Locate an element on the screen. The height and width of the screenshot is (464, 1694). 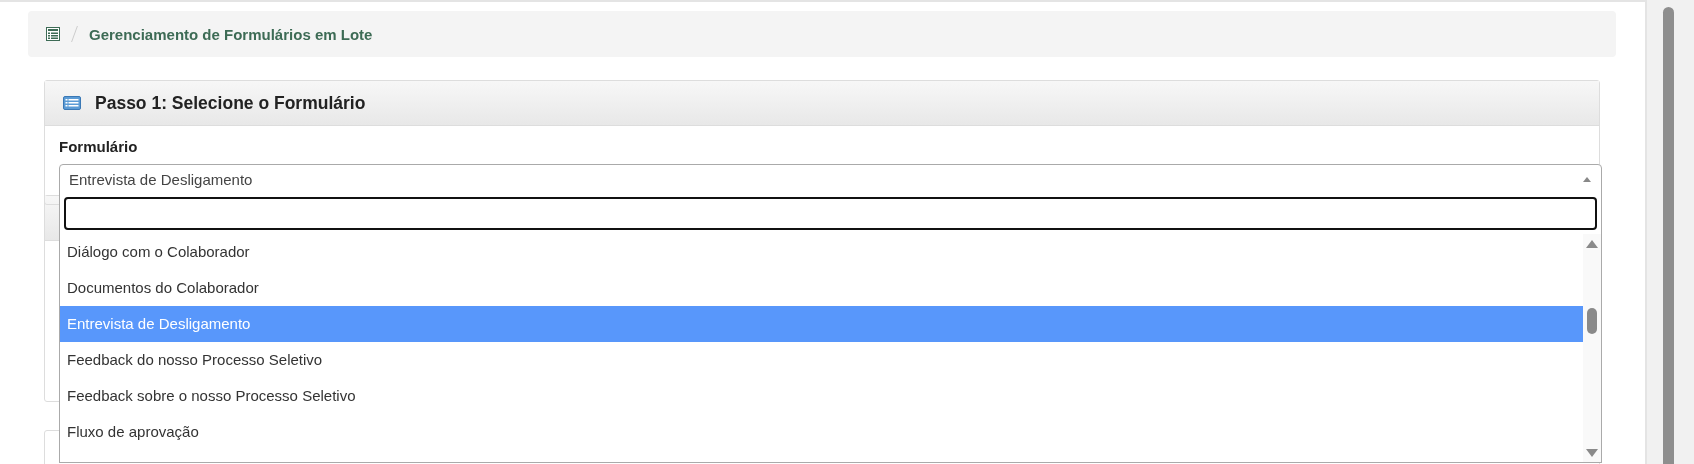
dropdown-option: Documentos do Colaborador is located at coordinates (821, 288).